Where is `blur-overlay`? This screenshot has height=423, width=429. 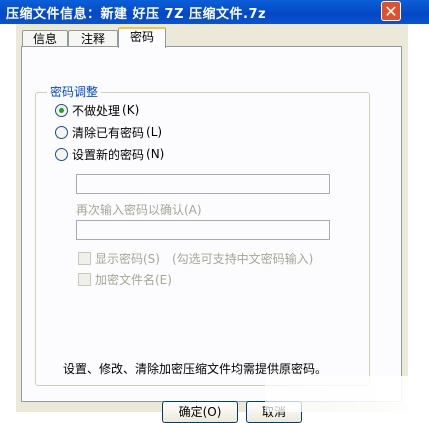
blur-overlay is located at coordinates (347, 394).